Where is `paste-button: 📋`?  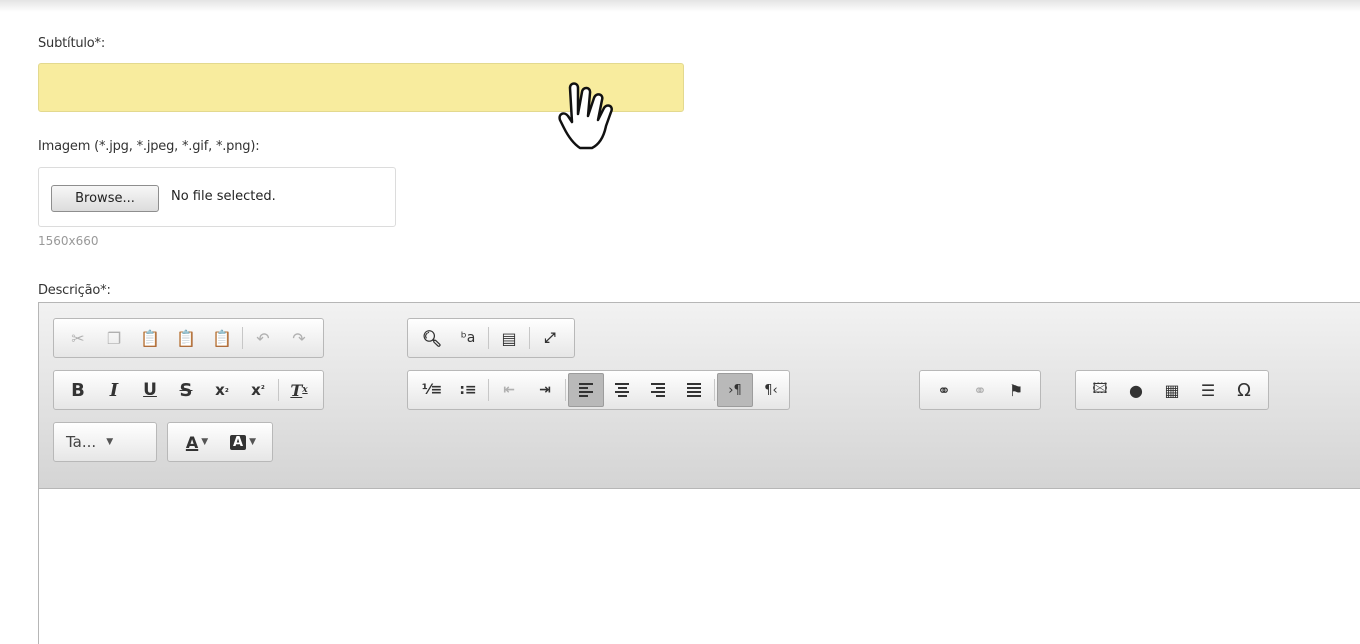 paste-button: 📋 is located at coordinates (150, 338).